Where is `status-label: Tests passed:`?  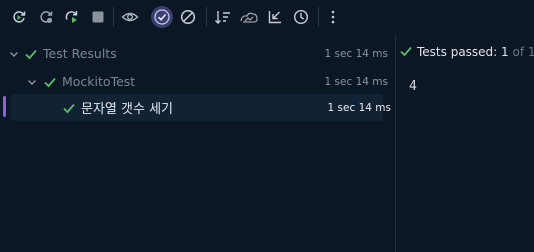 status-label: Tests passed: is located at coordinates (457, 52).